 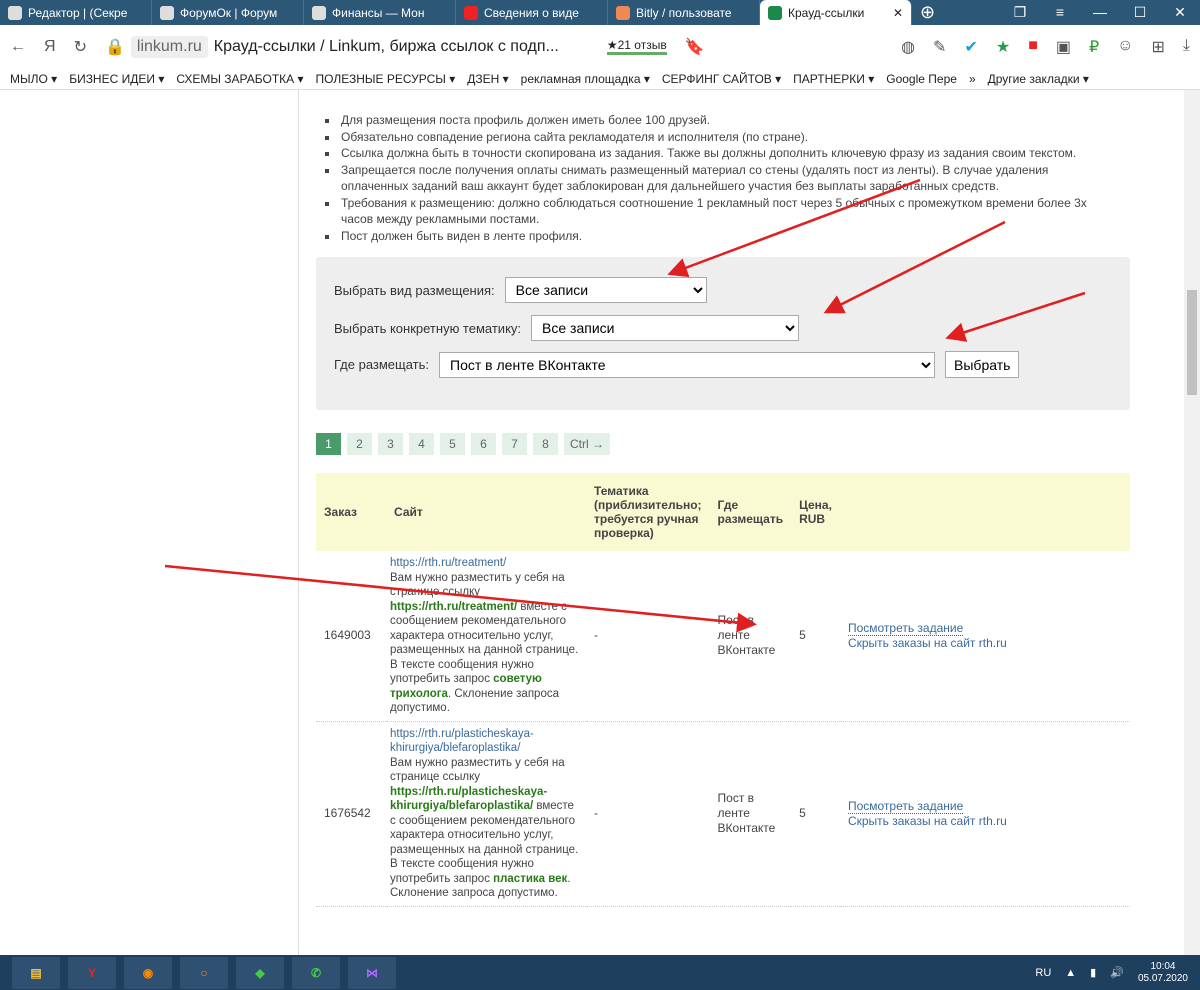 I want to click on browser-tab: Сведения о виде, so click(x=532, y=12).